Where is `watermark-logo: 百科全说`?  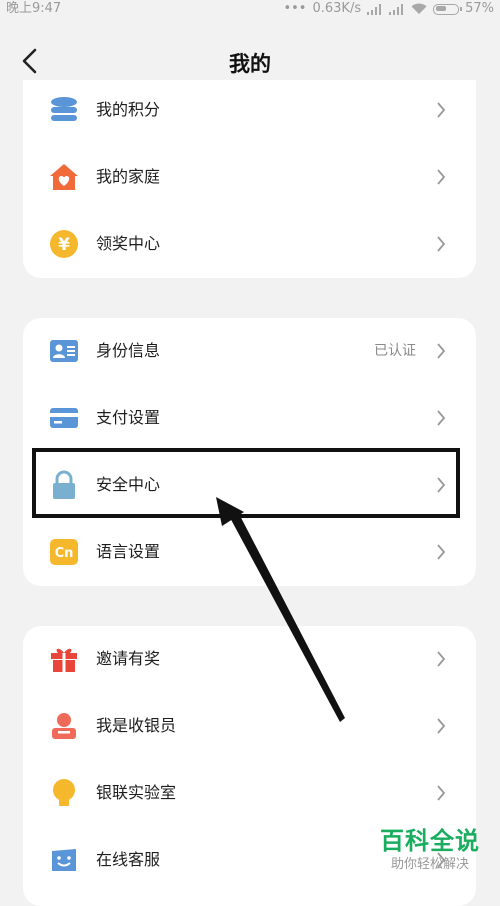
watermark-logo: 百科全说 is located at coordinates (430, 841).